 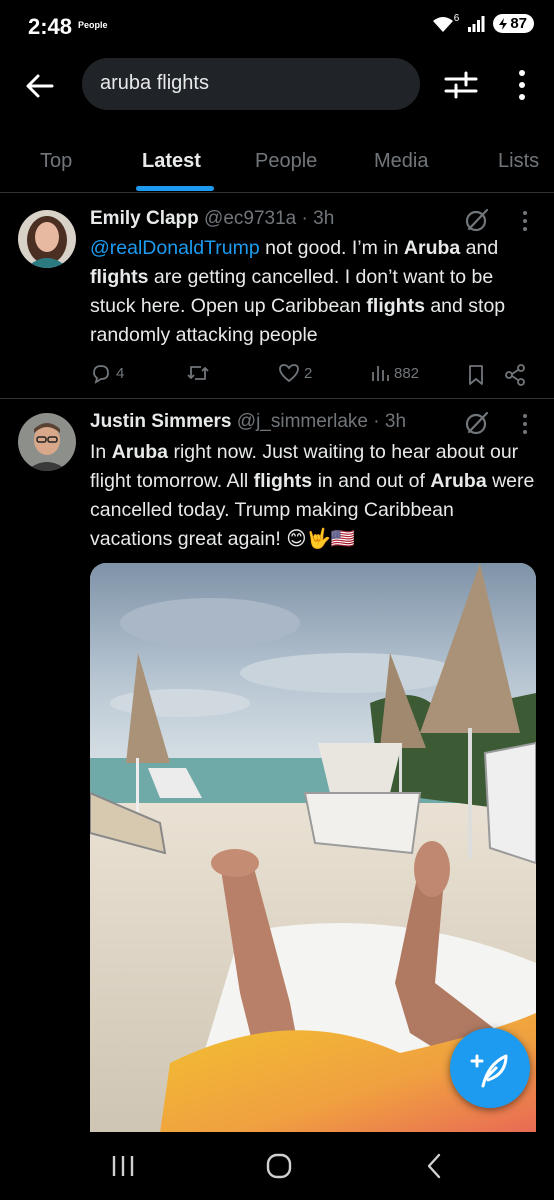 What do you see at coordinates (250, 218) in the screenshot?
I see `user-handle: @ec9731a` at bounding box center [250, 218].